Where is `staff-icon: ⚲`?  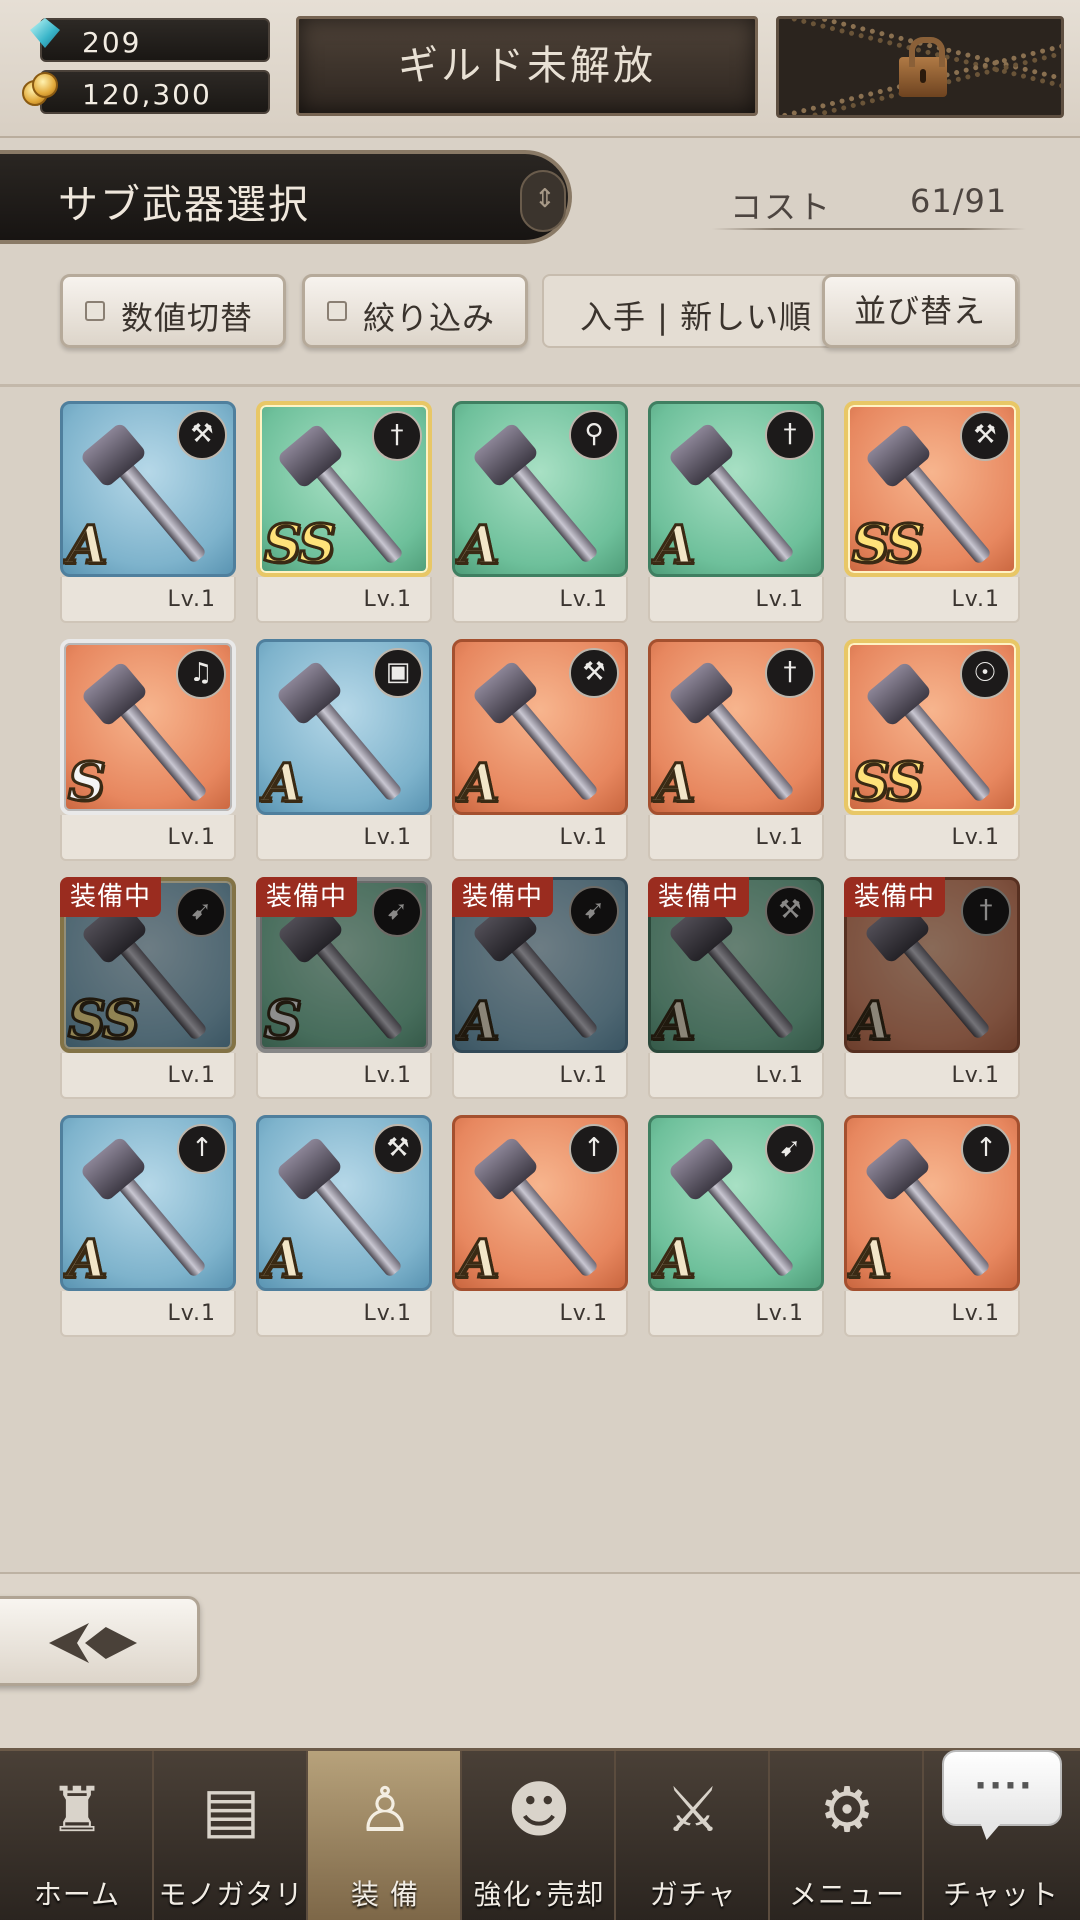 staff-icon: ⚲ is located at coordinates (594, 435).